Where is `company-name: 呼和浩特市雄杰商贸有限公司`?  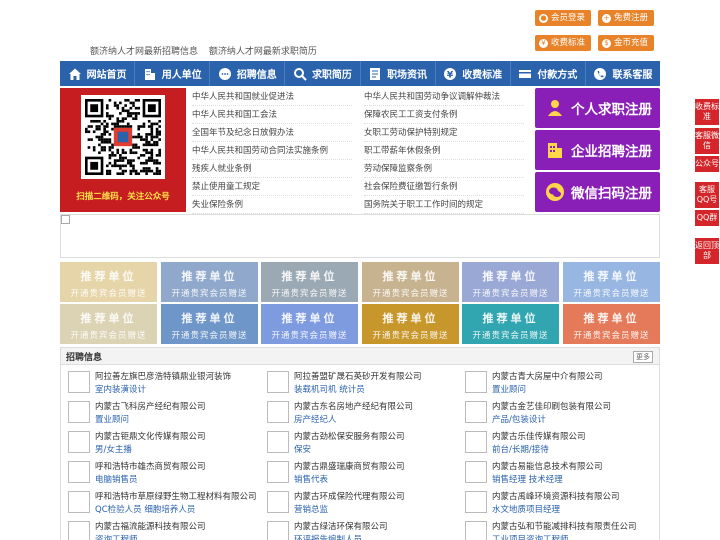
company-name: 呼和浩特市雄杰商贸有限公司 is located at coordinates (150, 466).